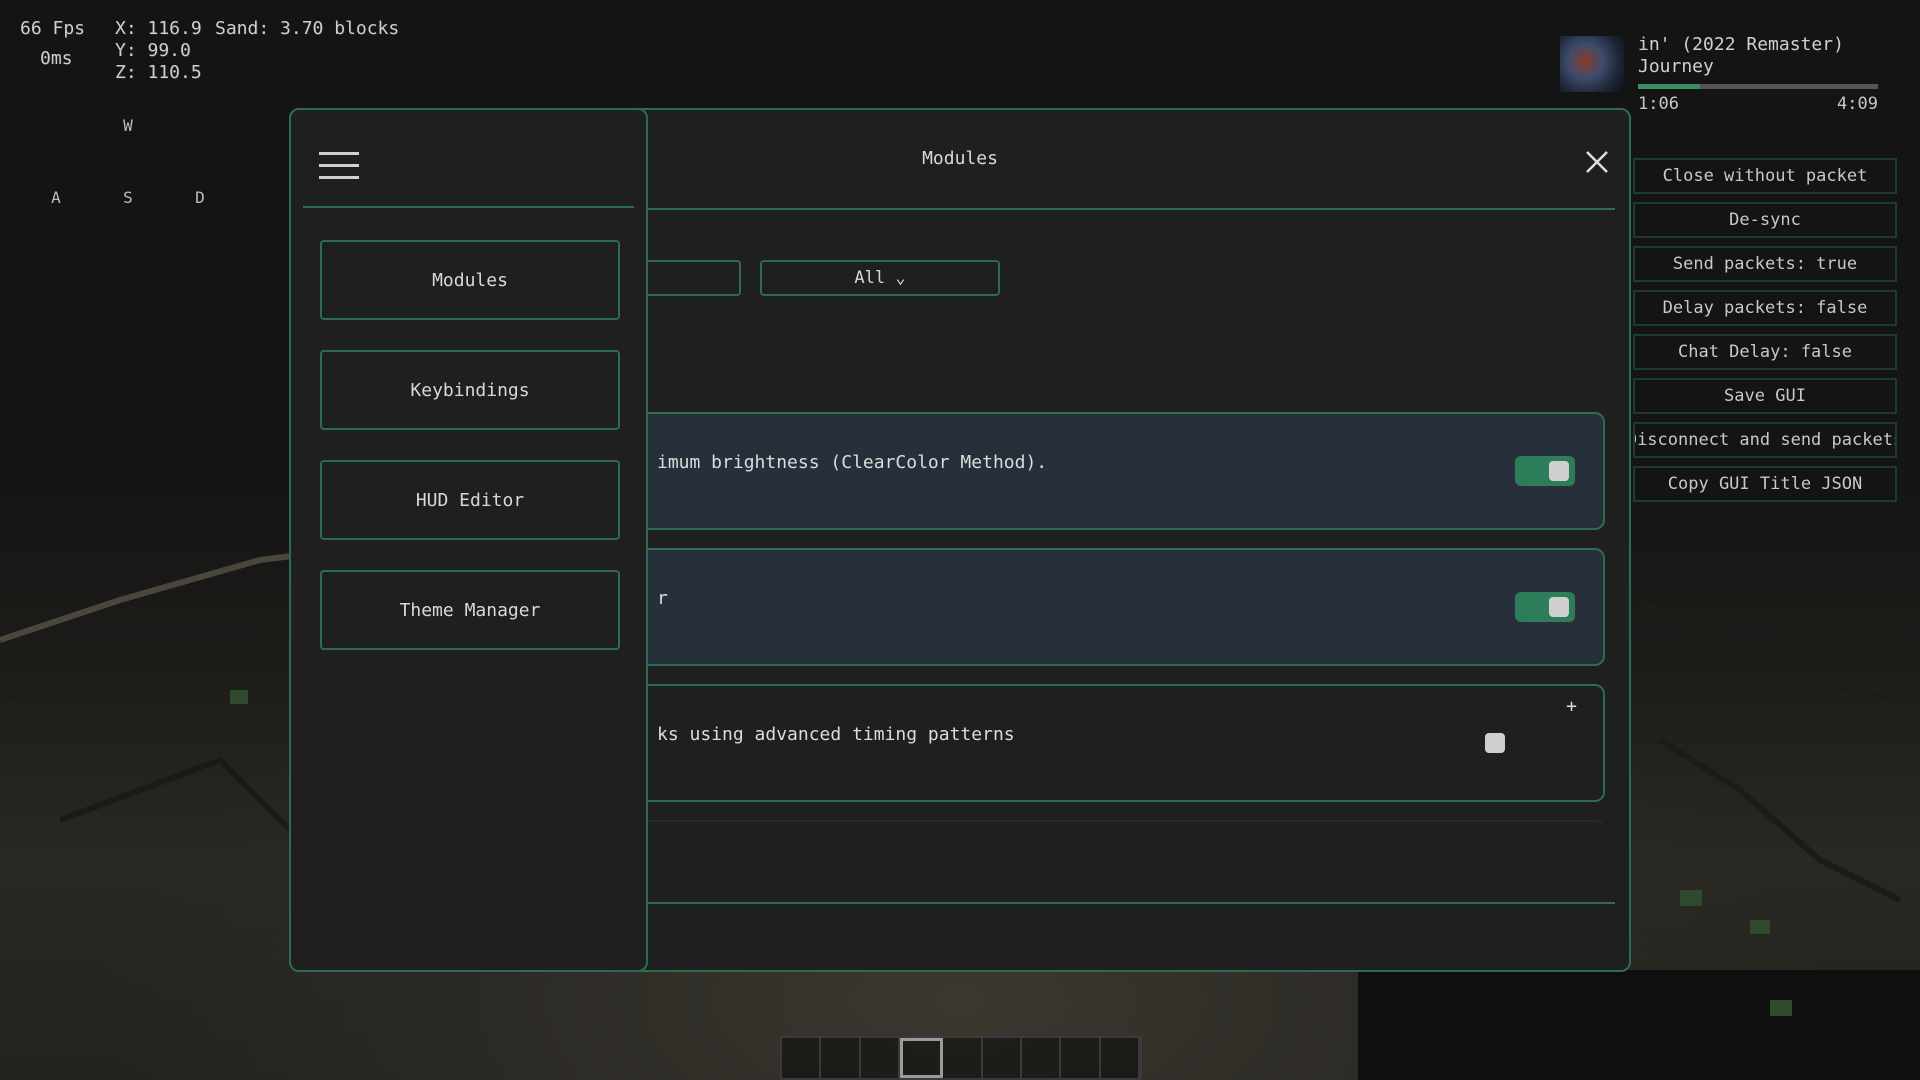  Describe the element at coordinates (158, 72) in the screenshot. I see `coord-z: Z: 110.5` at that location.